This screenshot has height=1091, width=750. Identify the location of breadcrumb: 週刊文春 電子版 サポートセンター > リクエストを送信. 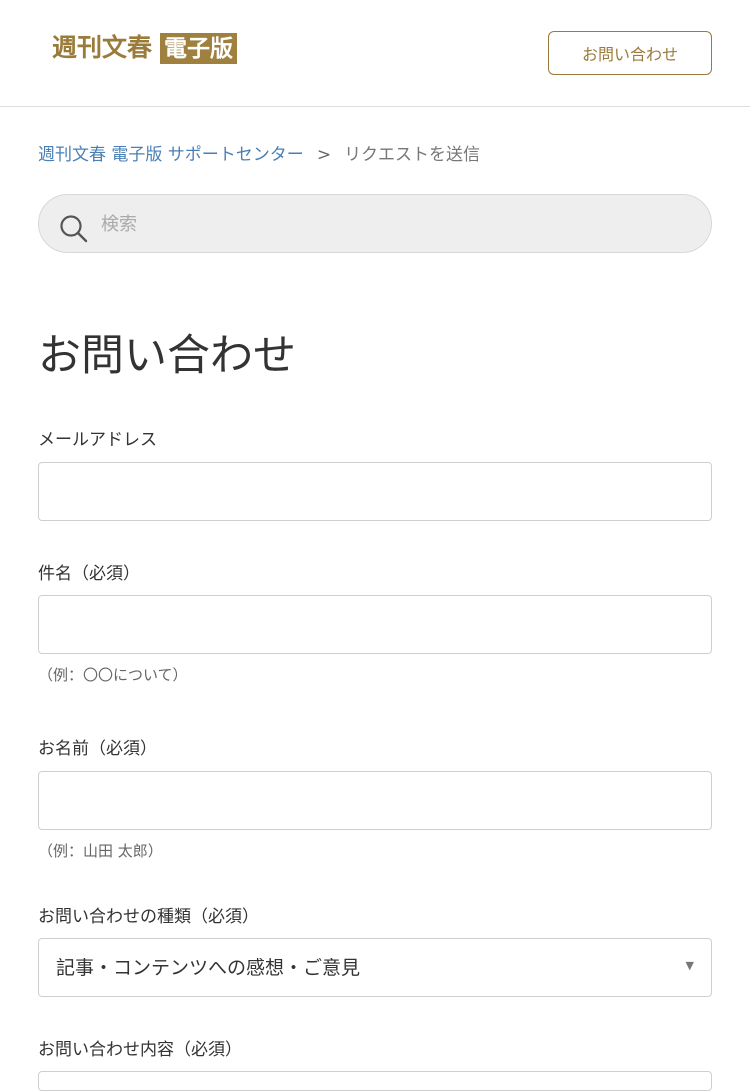
(259, 155).